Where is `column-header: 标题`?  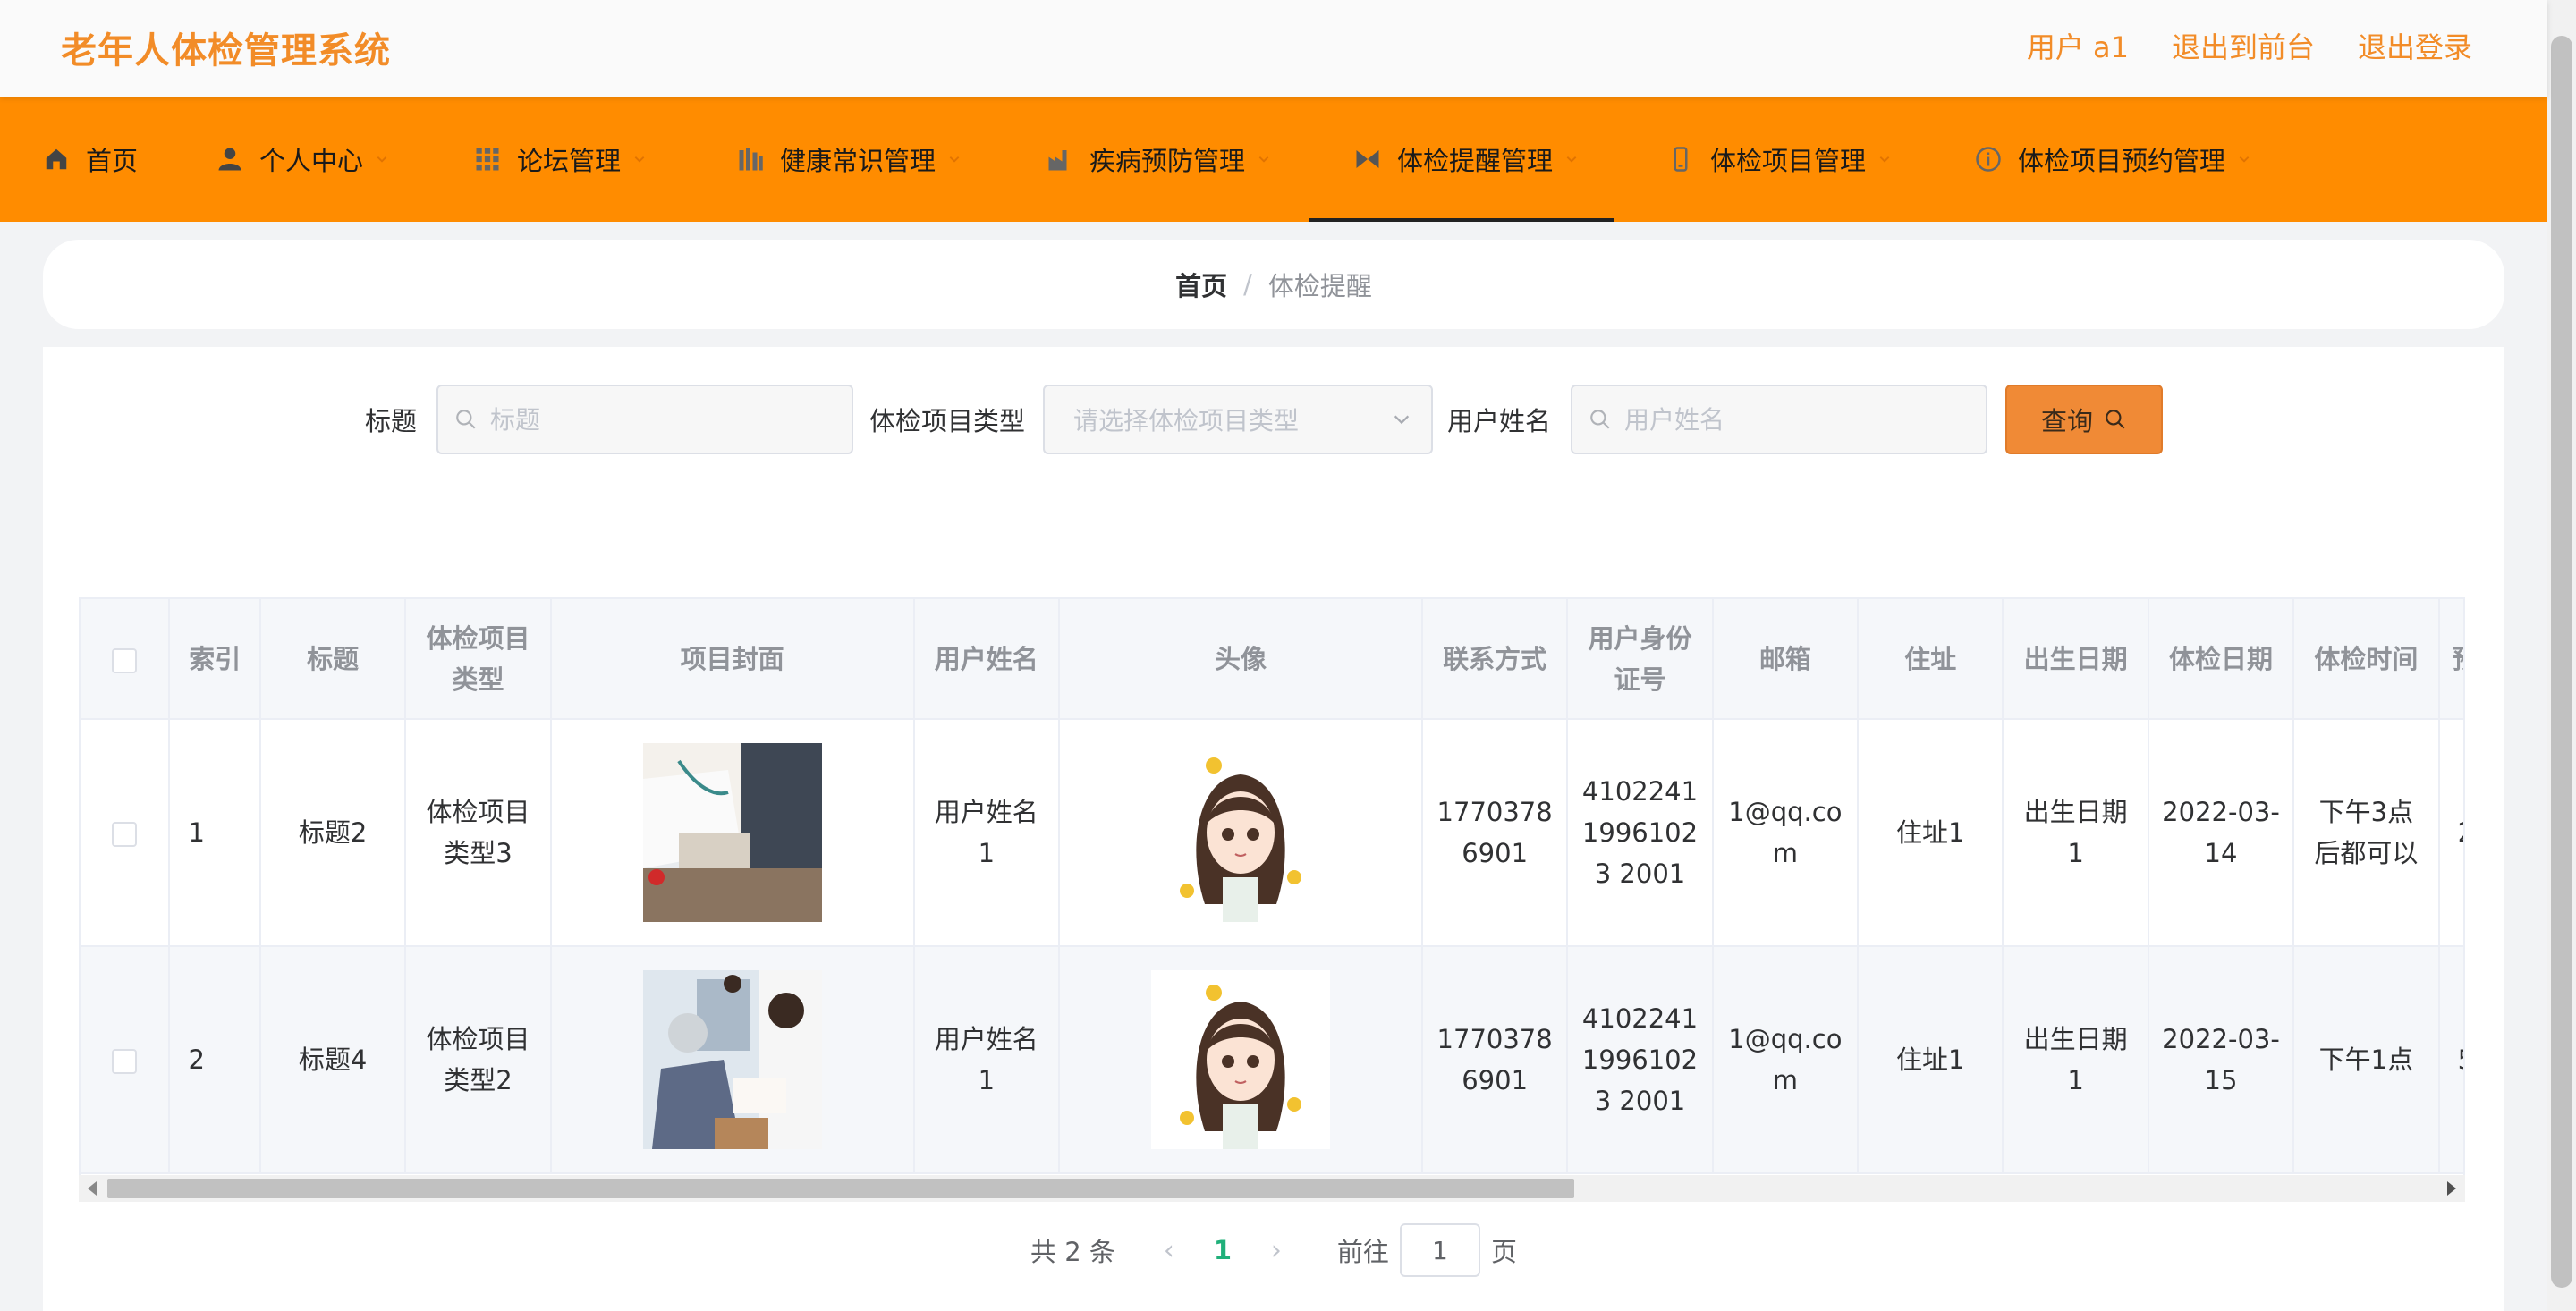
column-header: 标题 is located at coordinates (333, 659).